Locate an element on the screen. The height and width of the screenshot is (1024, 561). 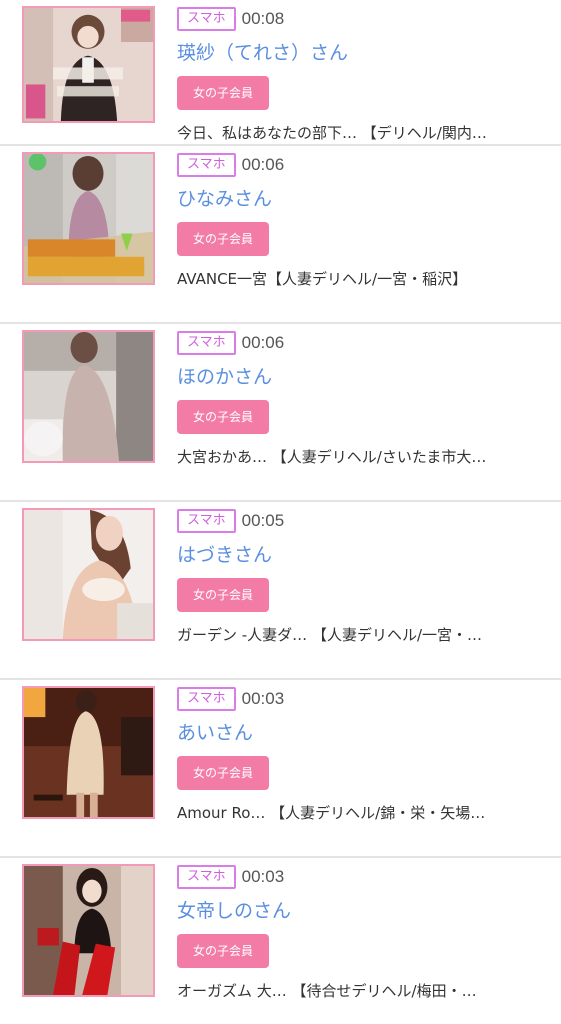
girl-name-link: はづきさん is located at coordinates (365, 555).